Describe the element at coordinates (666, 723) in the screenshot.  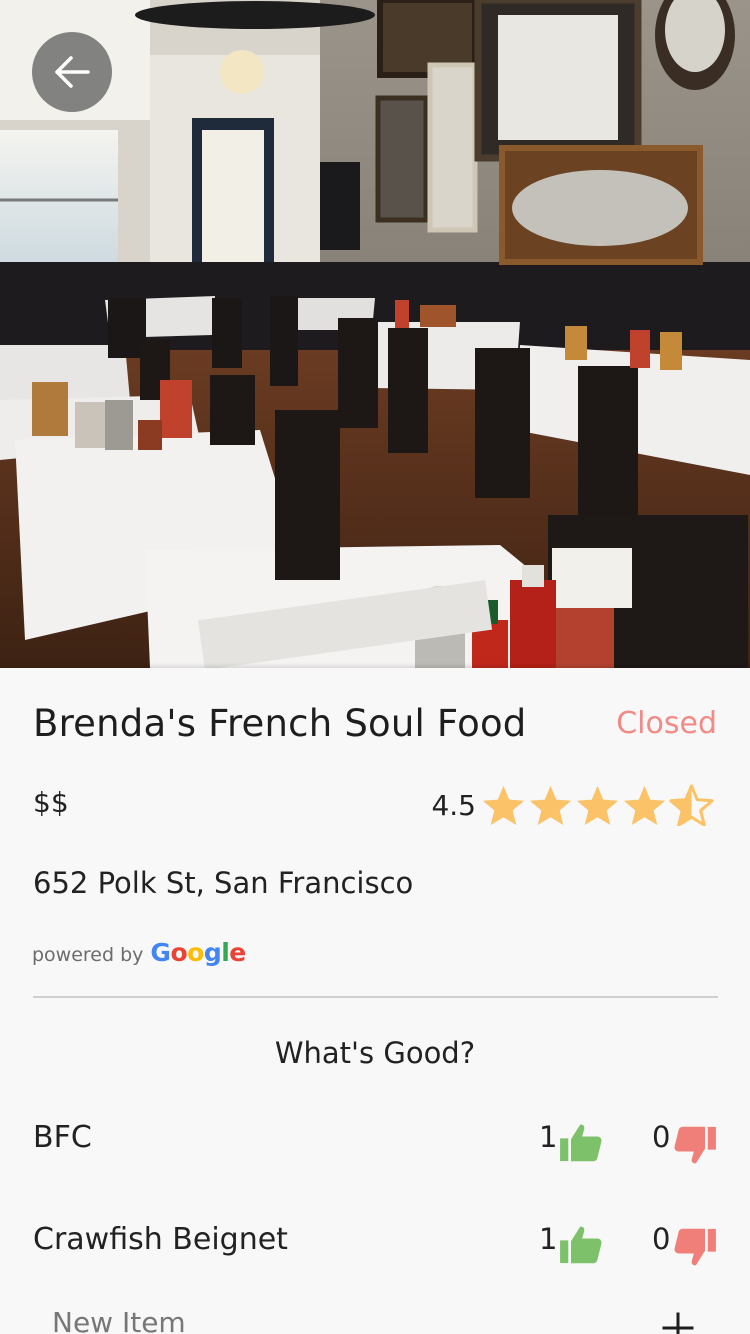
I see `open-status: Closed` at that location.